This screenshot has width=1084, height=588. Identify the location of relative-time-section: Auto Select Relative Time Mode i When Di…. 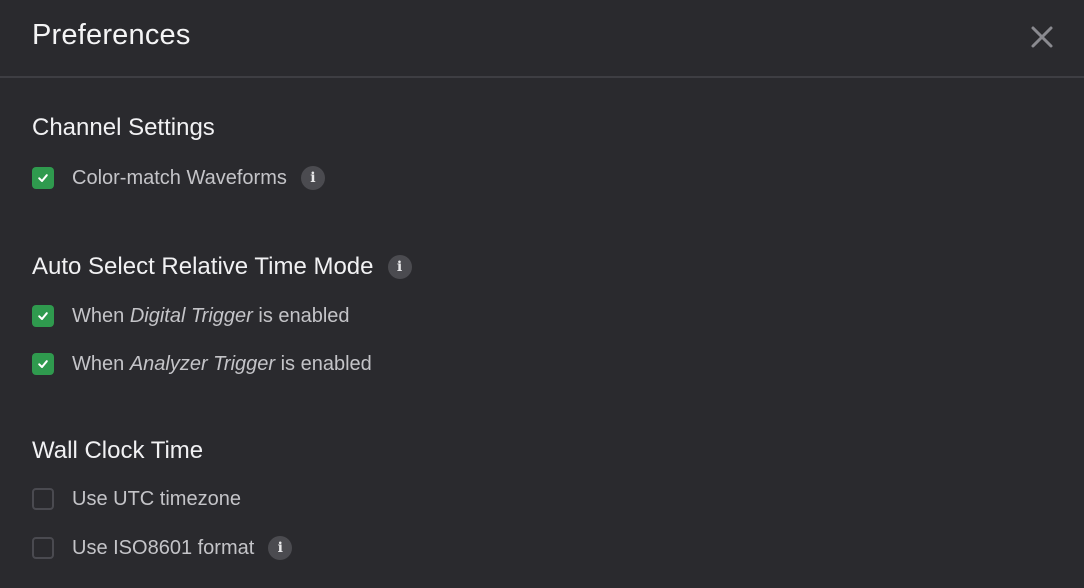
(222, 313).